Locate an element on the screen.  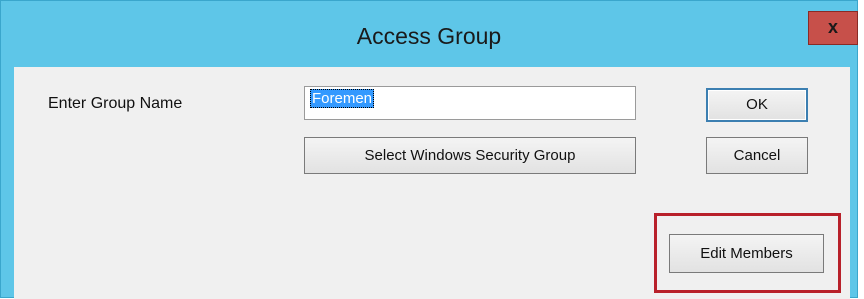
group-name-label: Enter Group Name is located at coordinates (115, 103).